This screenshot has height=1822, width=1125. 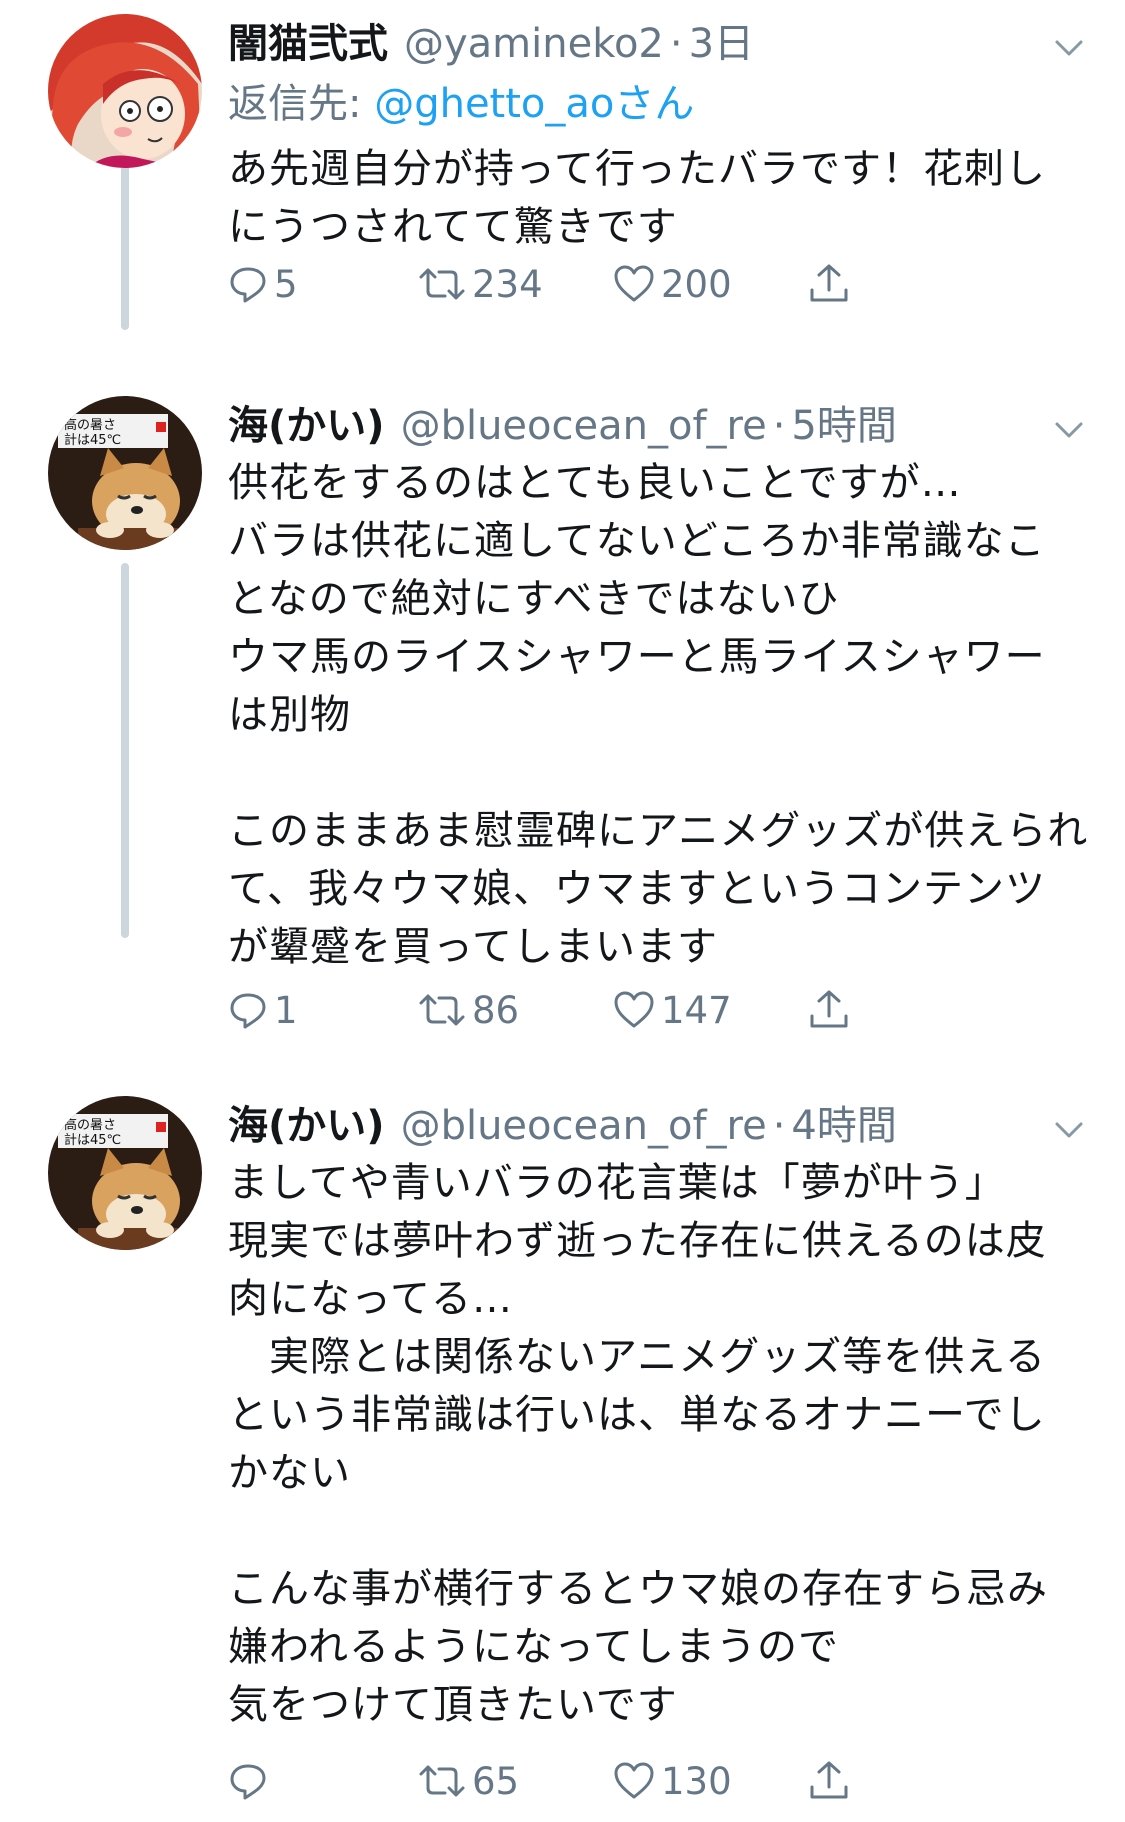 I want to click on author-name: 闇猫弐式, so click(x=308, y=44).